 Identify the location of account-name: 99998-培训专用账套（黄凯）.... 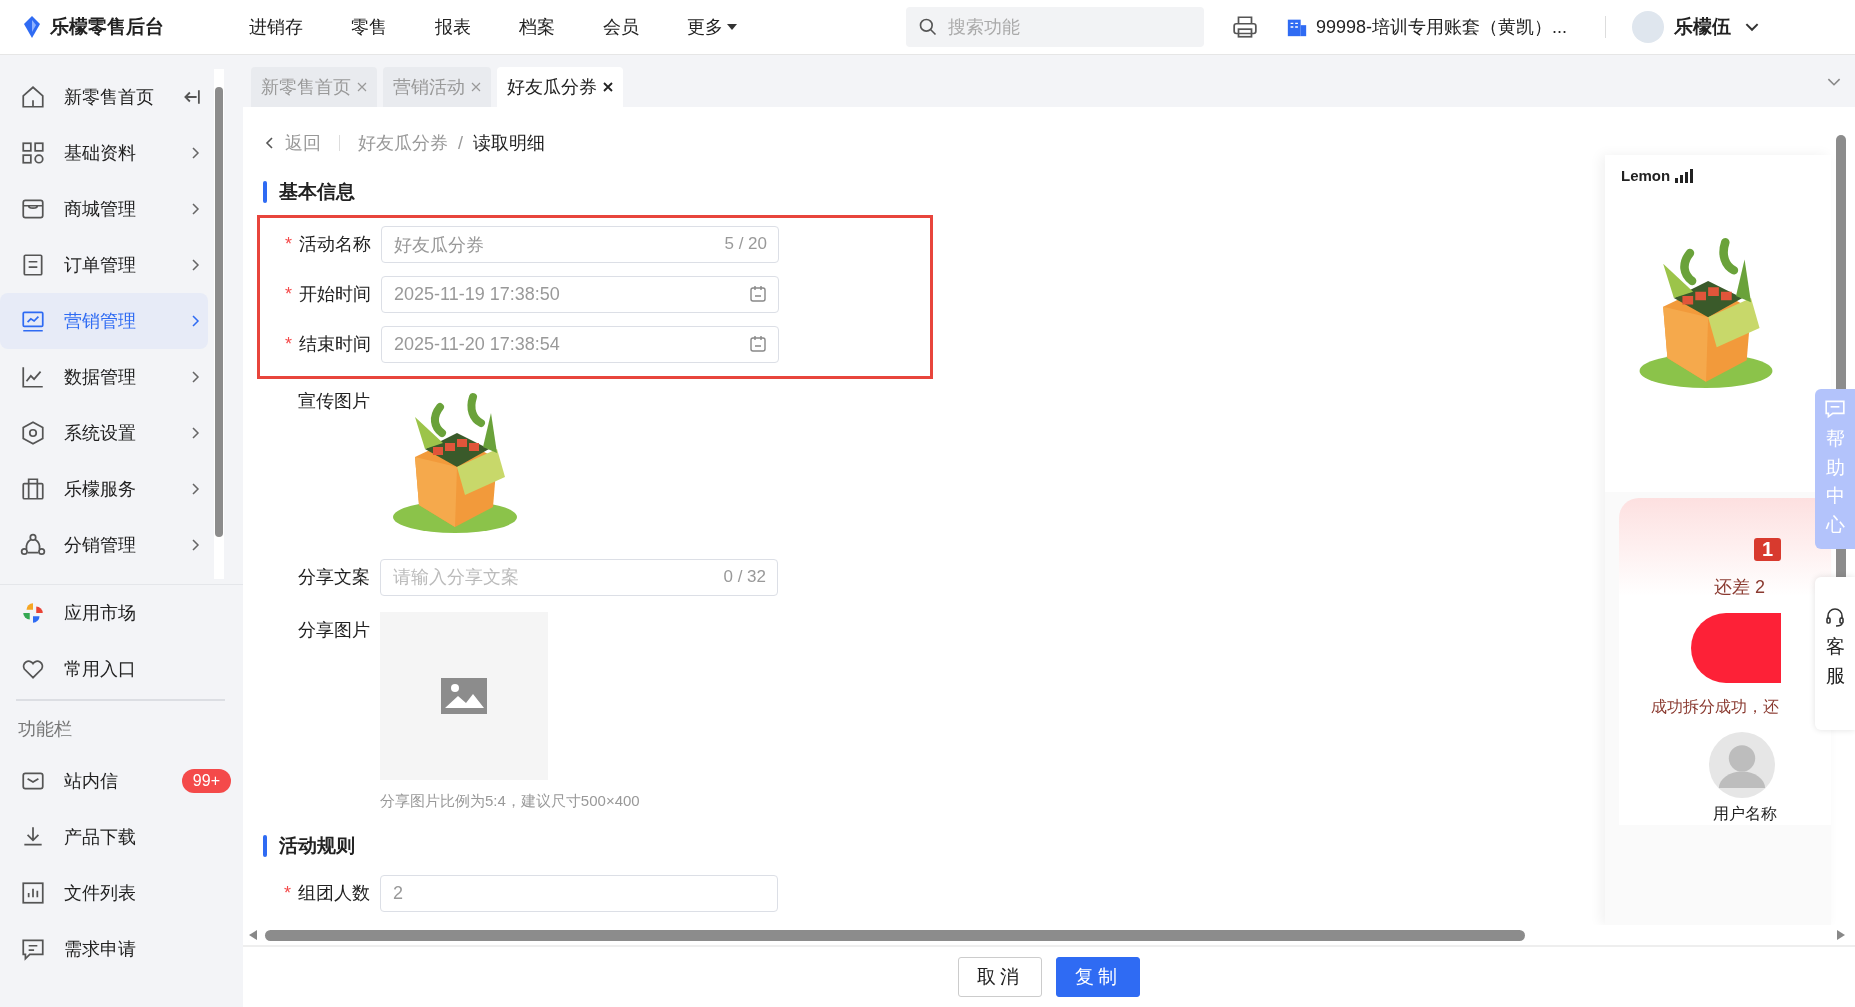
(1442, 27).